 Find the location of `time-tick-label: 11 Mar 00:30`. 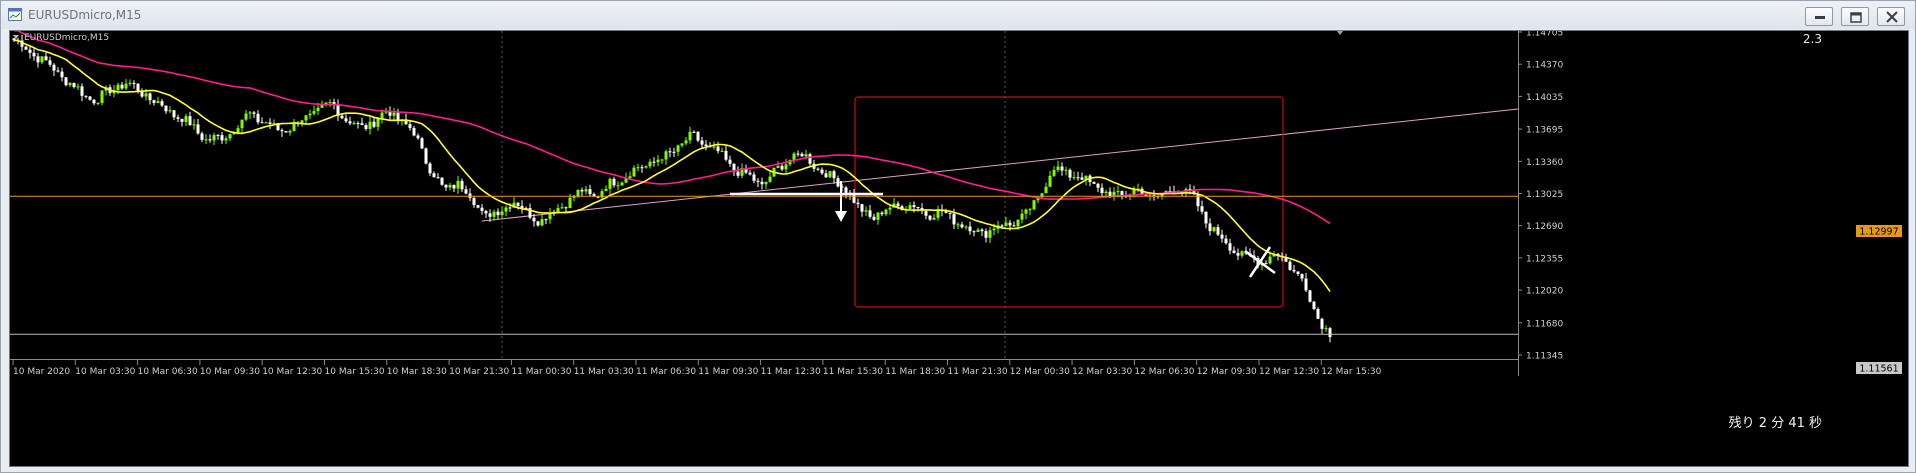

time-tick-label: 11 Mar 00:30 is located at coordinates (541, 372).